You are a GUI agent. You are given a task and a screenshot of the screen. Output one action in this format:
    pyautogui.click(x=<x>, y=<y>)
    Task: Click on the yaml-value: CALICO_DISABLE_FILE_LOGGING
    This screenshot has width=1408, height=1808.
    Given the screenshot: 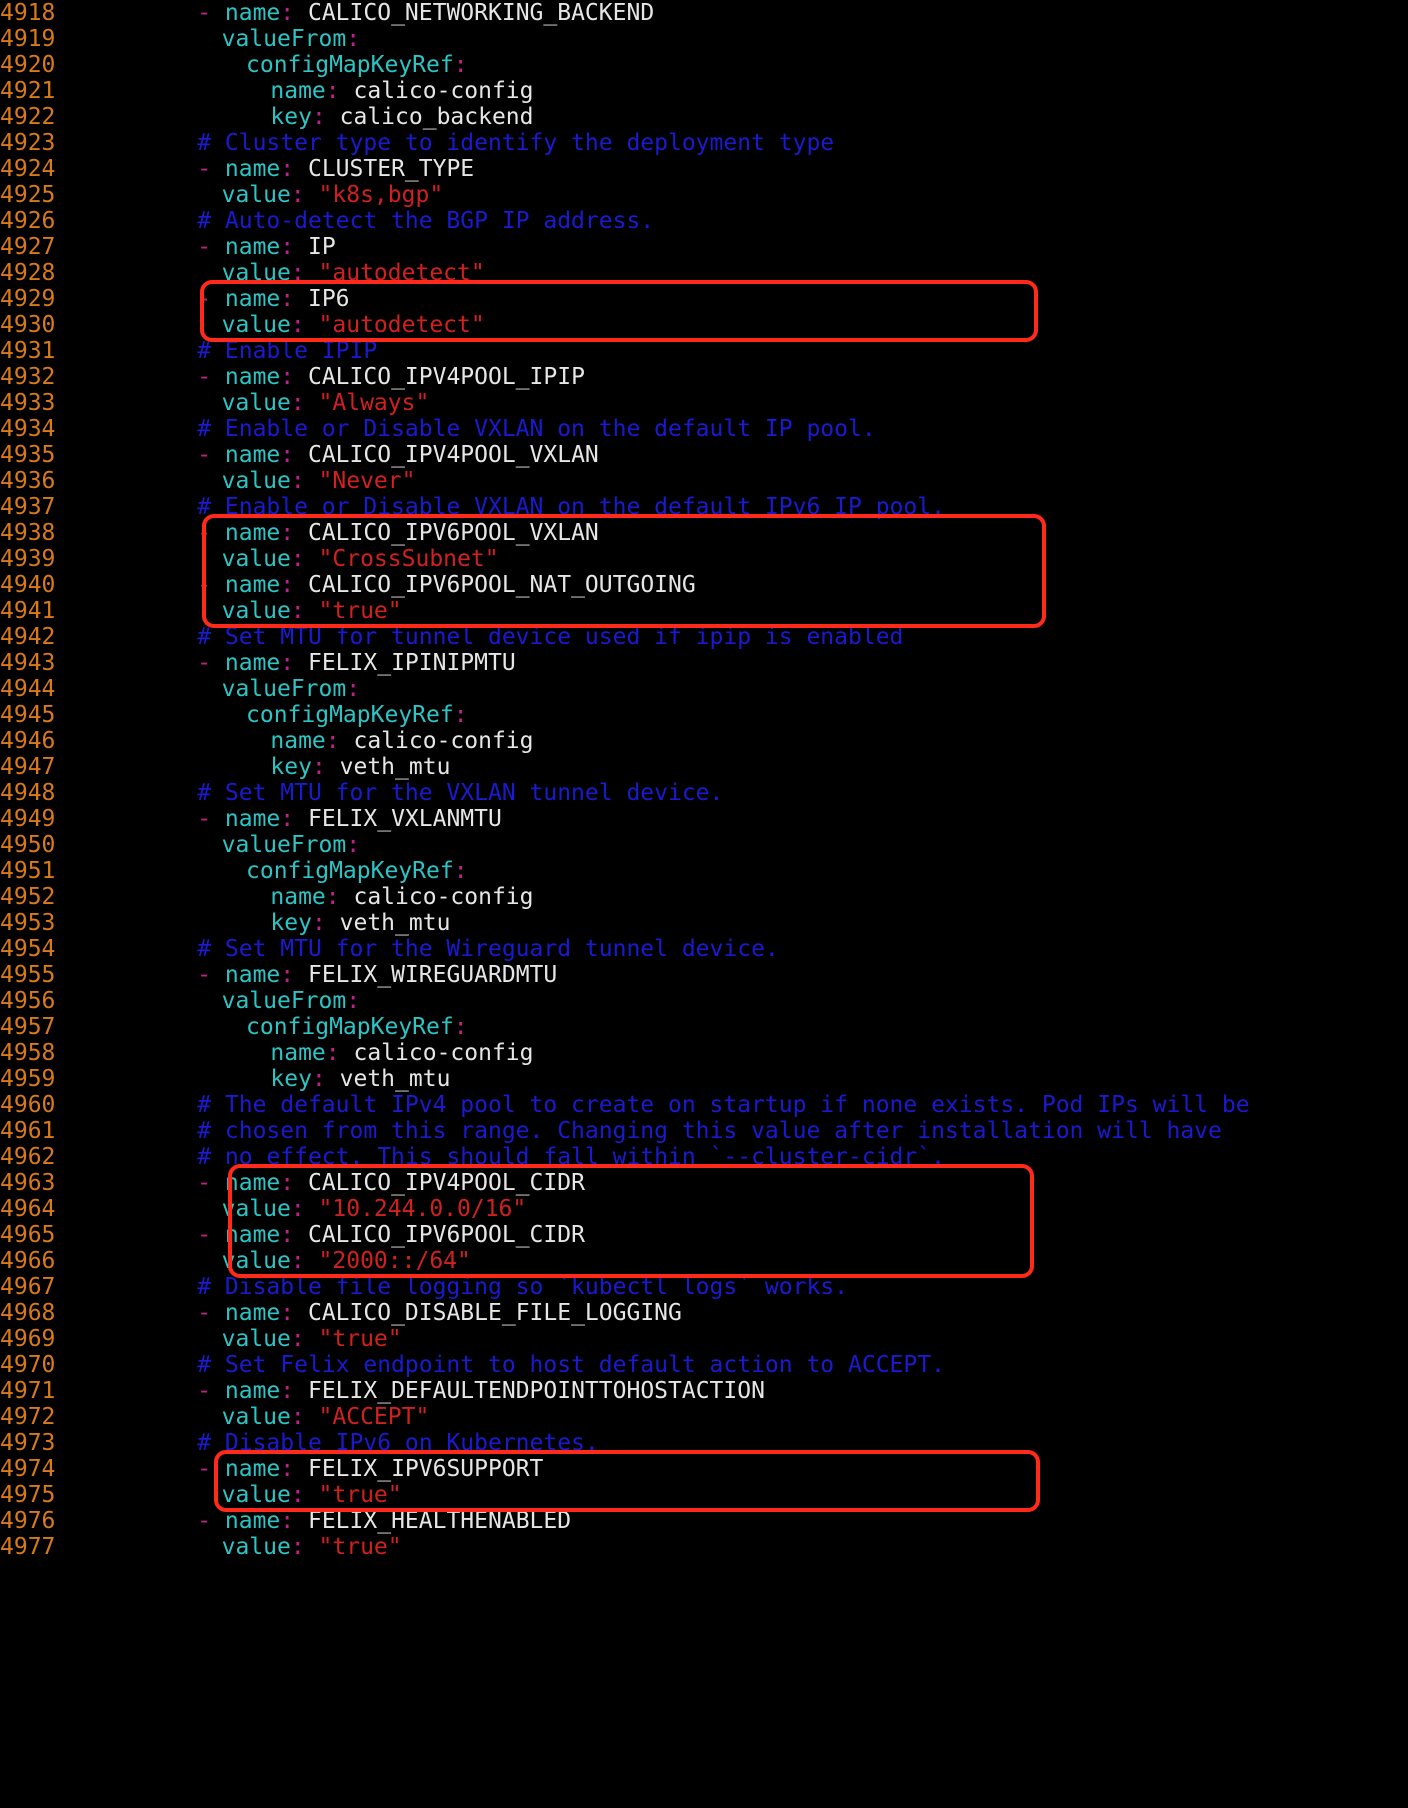 What is the action you would take?
    pyautogui.click(x=494, y=1313)
    